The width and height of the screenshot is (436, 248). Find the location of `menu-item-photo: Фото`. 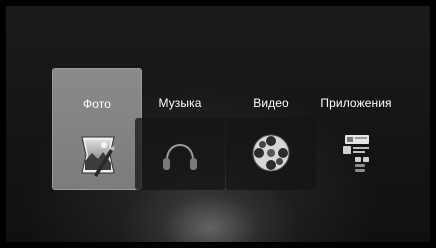

menu-item-photo: Фото is located at coordinates (97, 129).